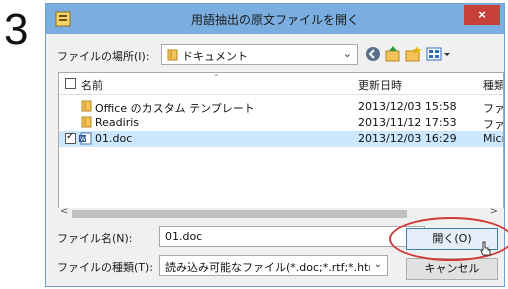 The width and height of the screenshot is (508, 289). Describe the element at coordinates (70, 137) in the screenshot. I see `file-checkbox` at that location.